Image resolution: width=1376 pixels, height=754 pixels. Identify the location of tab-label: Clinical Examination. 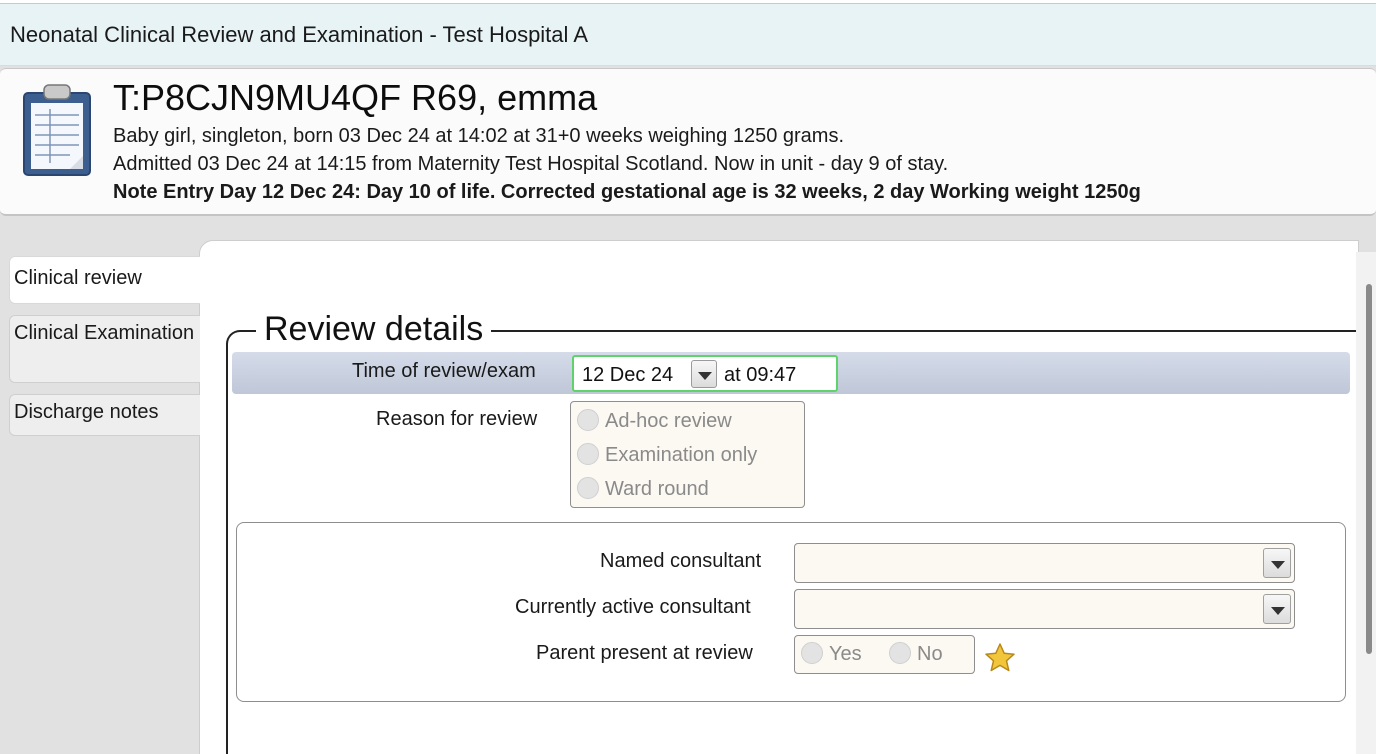
(104, 333).